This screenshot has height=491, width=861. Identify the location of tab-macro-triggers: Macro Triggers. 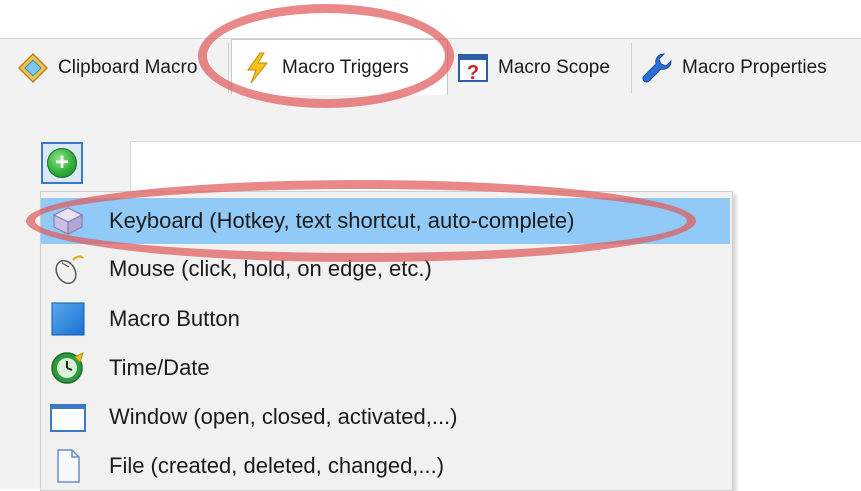
(339, 67).